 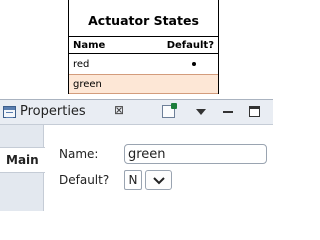 I want to click on properties-side-tabs: Main, so click(x=22, y=168).